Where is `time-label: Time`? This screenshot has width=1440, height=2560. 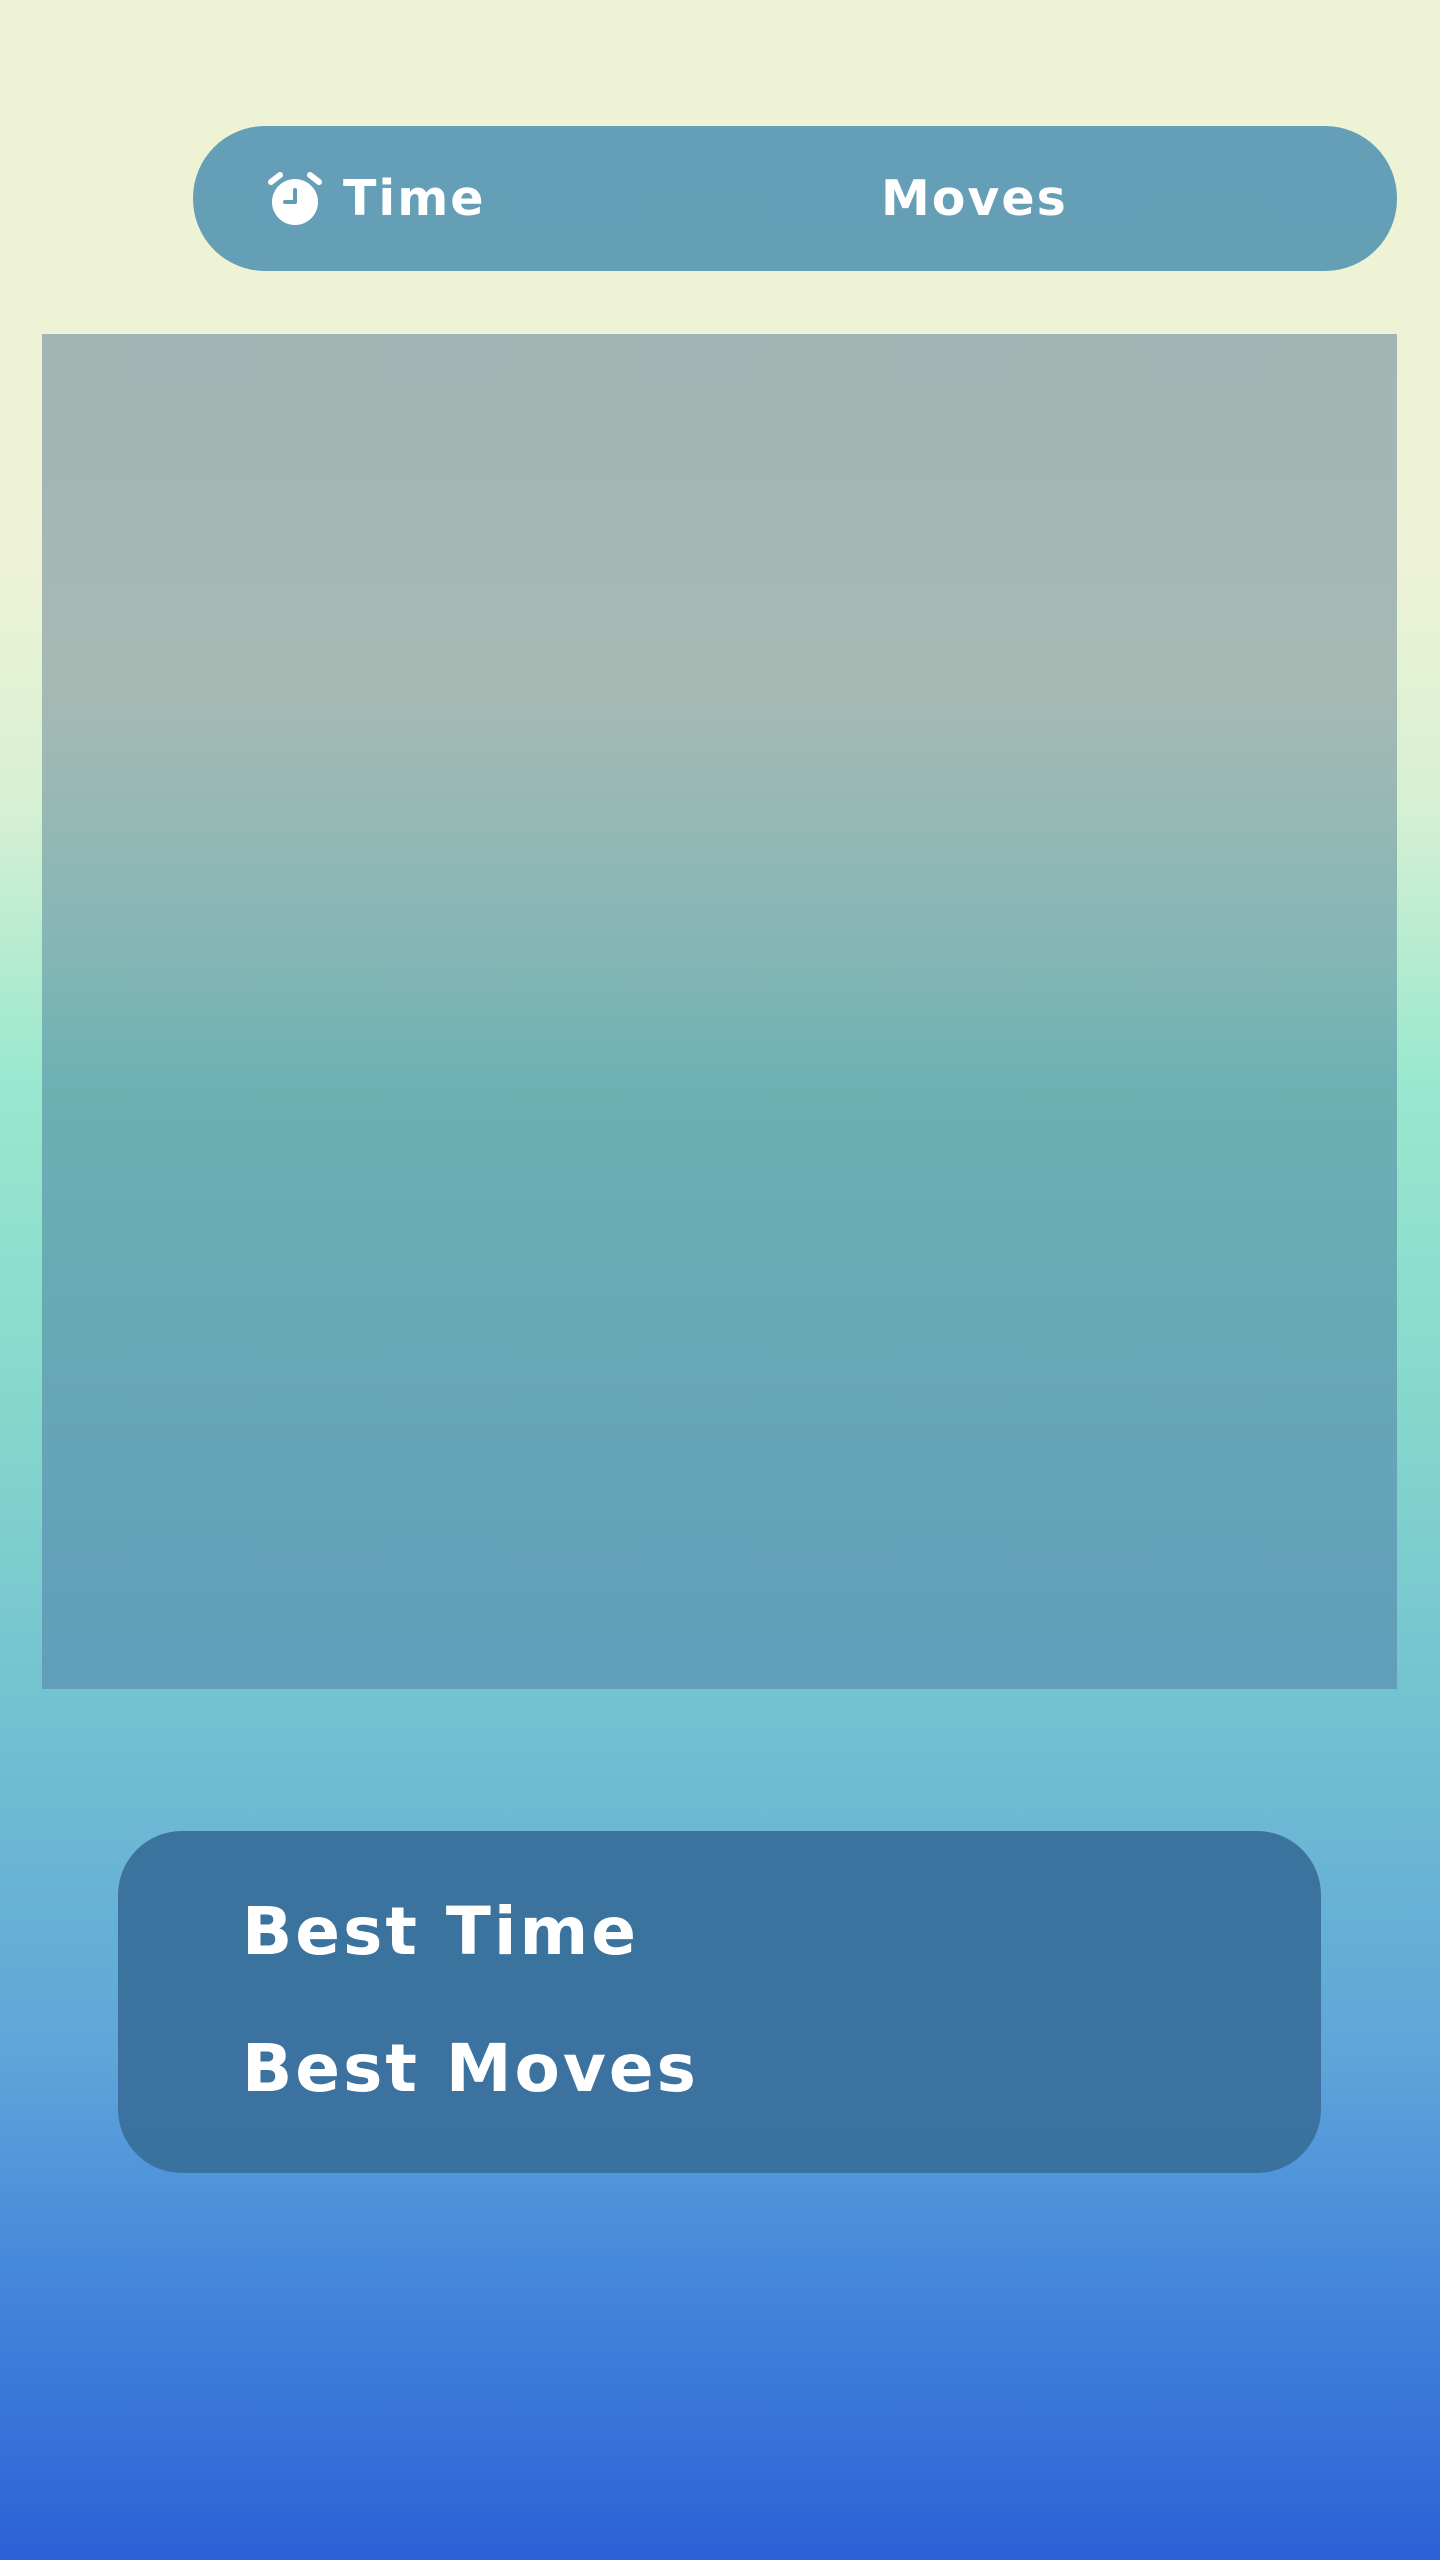 time-label: Time is located at coordinates (414, 198).